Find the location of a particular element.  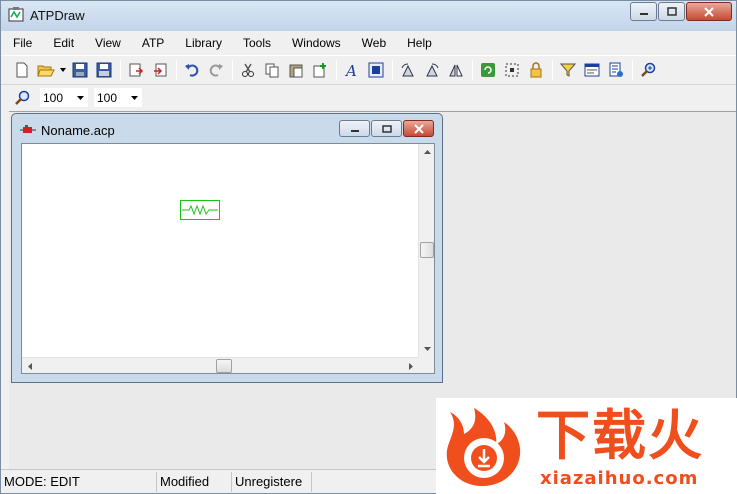

atpdraw-app-icon is located at coordinates (16, 15).